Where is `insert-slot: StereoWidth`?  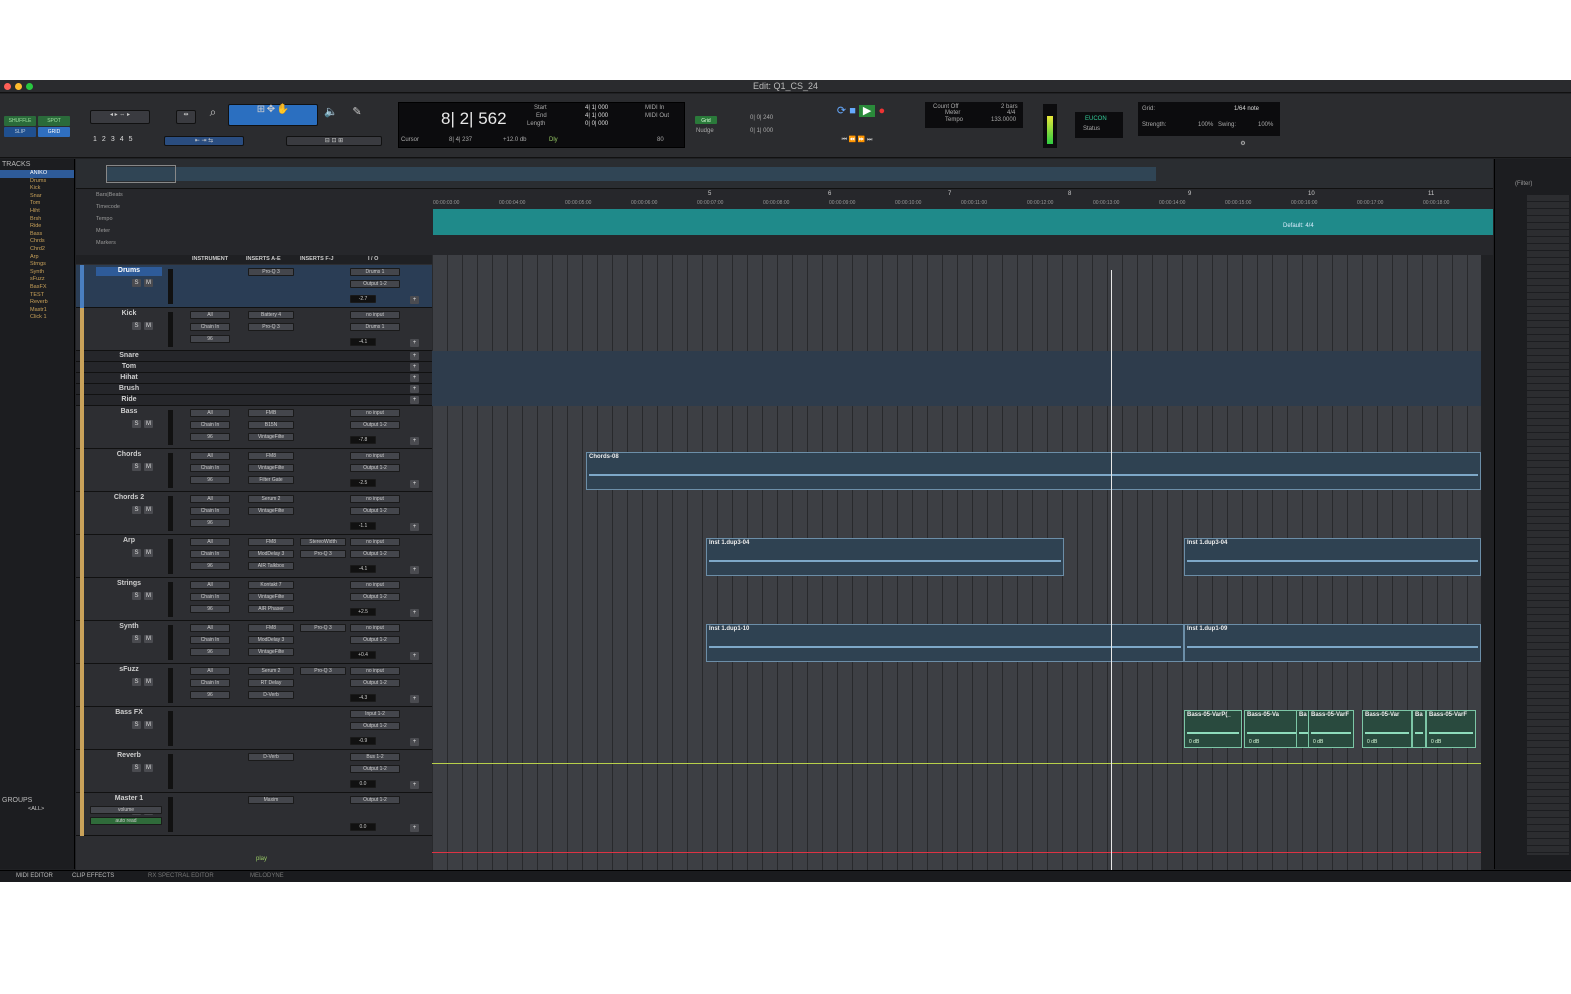 insert-slot: StereoWidth is located at coordinates (323, 542).